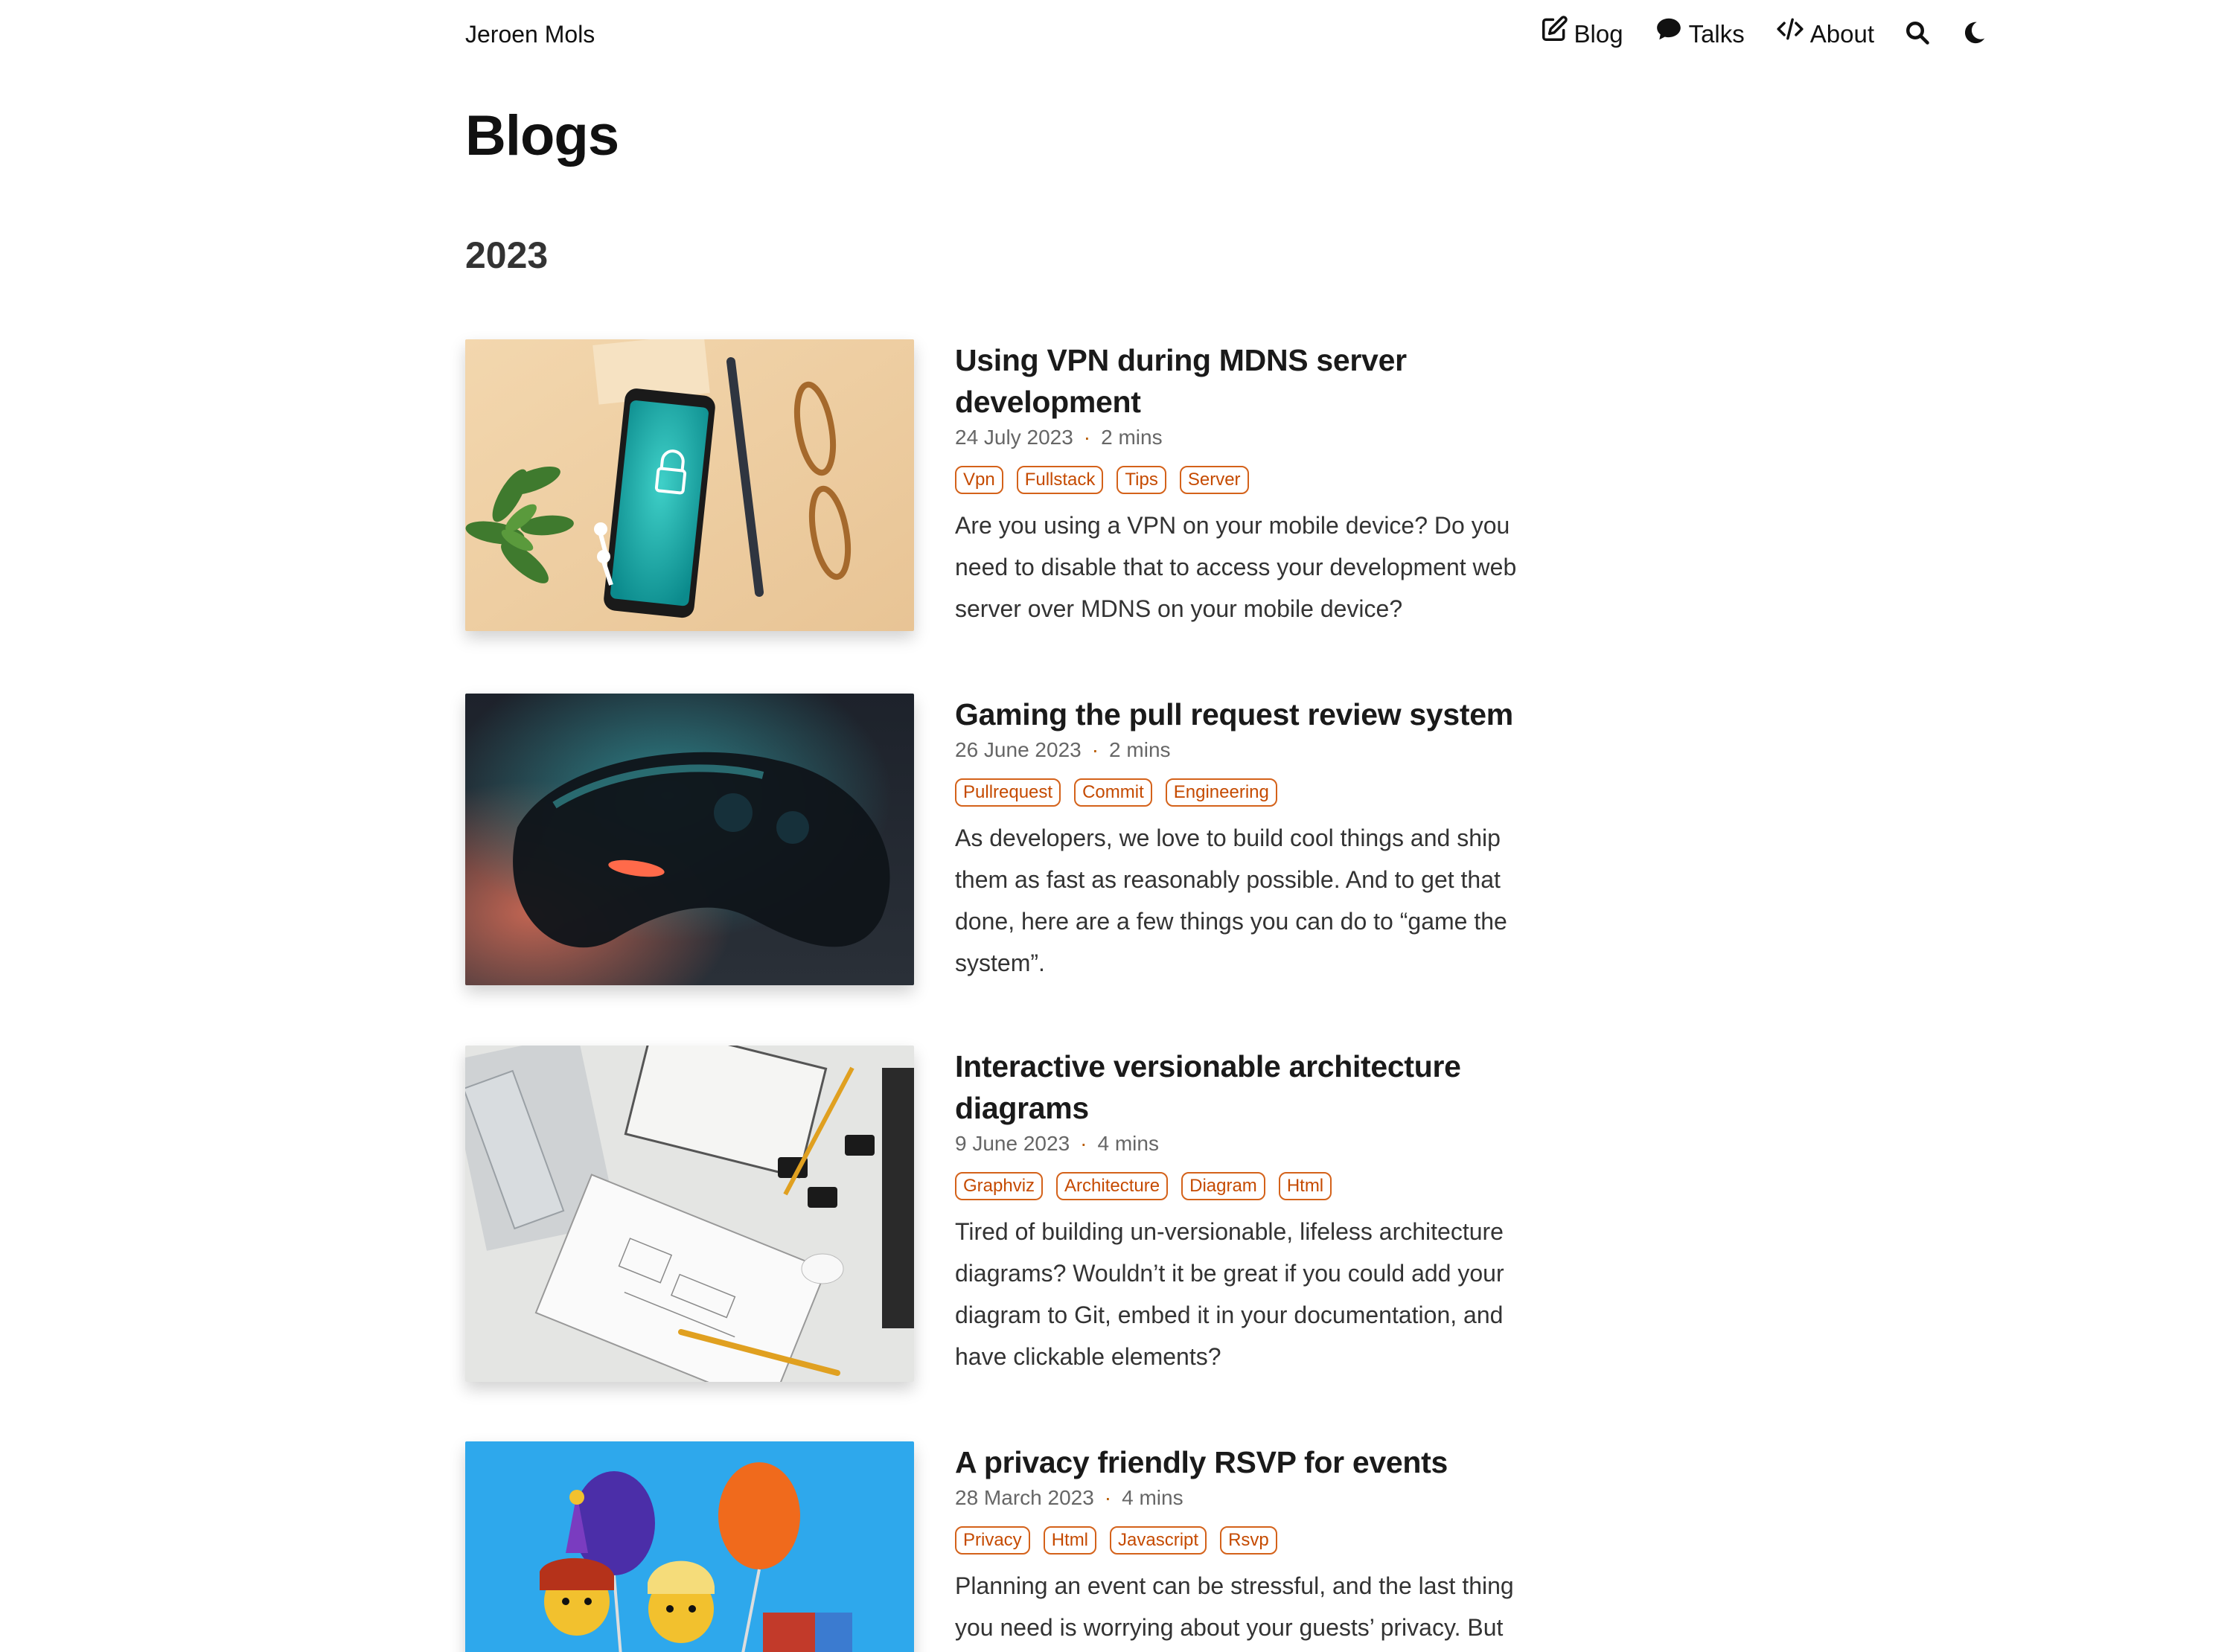 The image size is (2233, 1652). Describe the element at coordinates (1716, 34) in the screenshot. I see `nav-talks-label: Talks` at that location.